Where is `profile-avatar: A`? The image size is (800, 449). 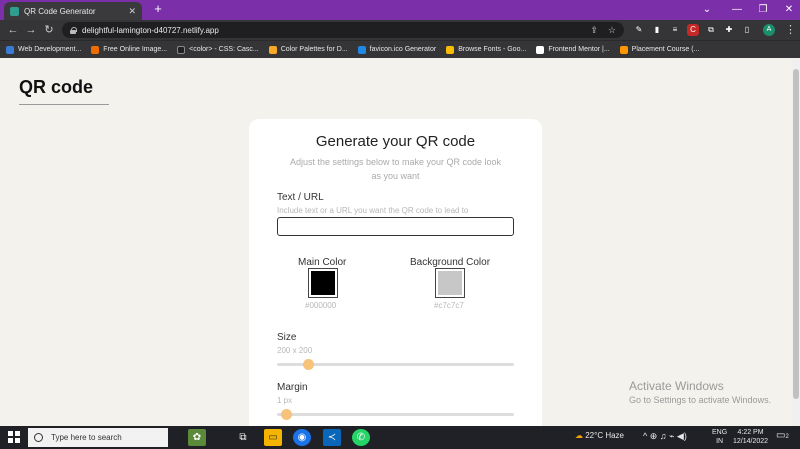
profile-avatar: A is located at coordinates (769, 30).